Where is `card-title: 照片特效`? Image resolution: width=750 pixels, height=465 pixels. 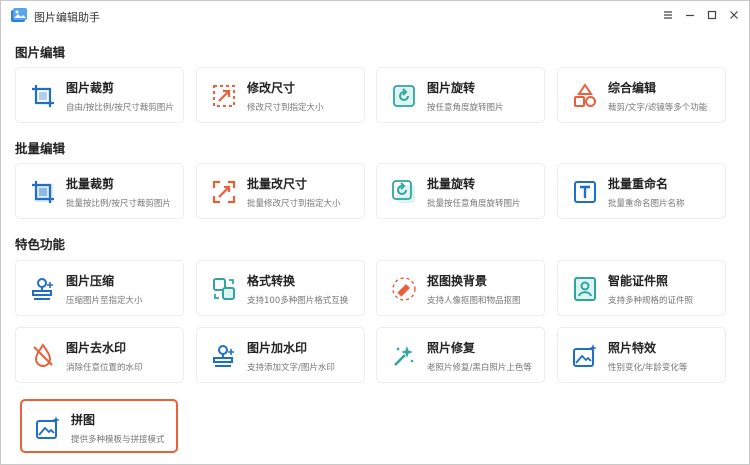
card-title: 照片特效 is located at coordinates (632, 348).